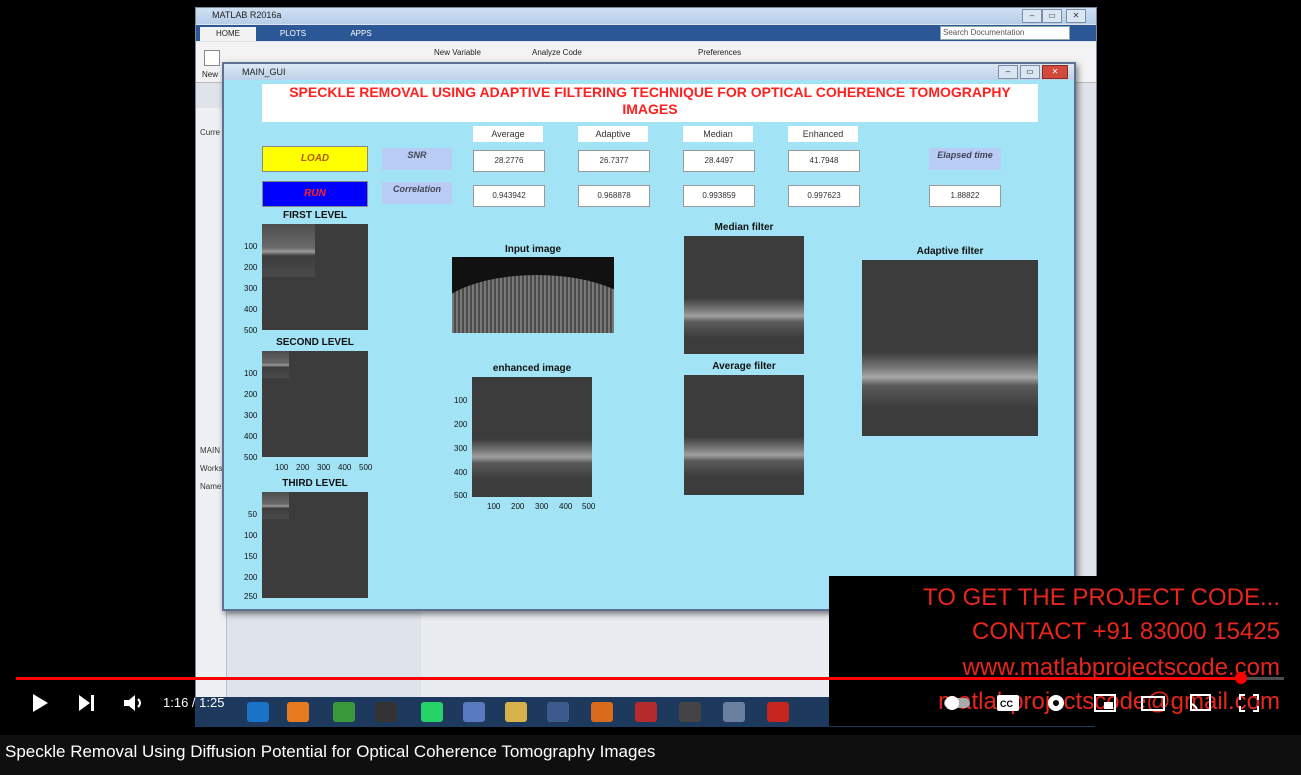  What do you see at coordinates (532, 368) in the screenshot?
I see `enhanced-image-title: enhanced image` at bounding box center [532, 368].